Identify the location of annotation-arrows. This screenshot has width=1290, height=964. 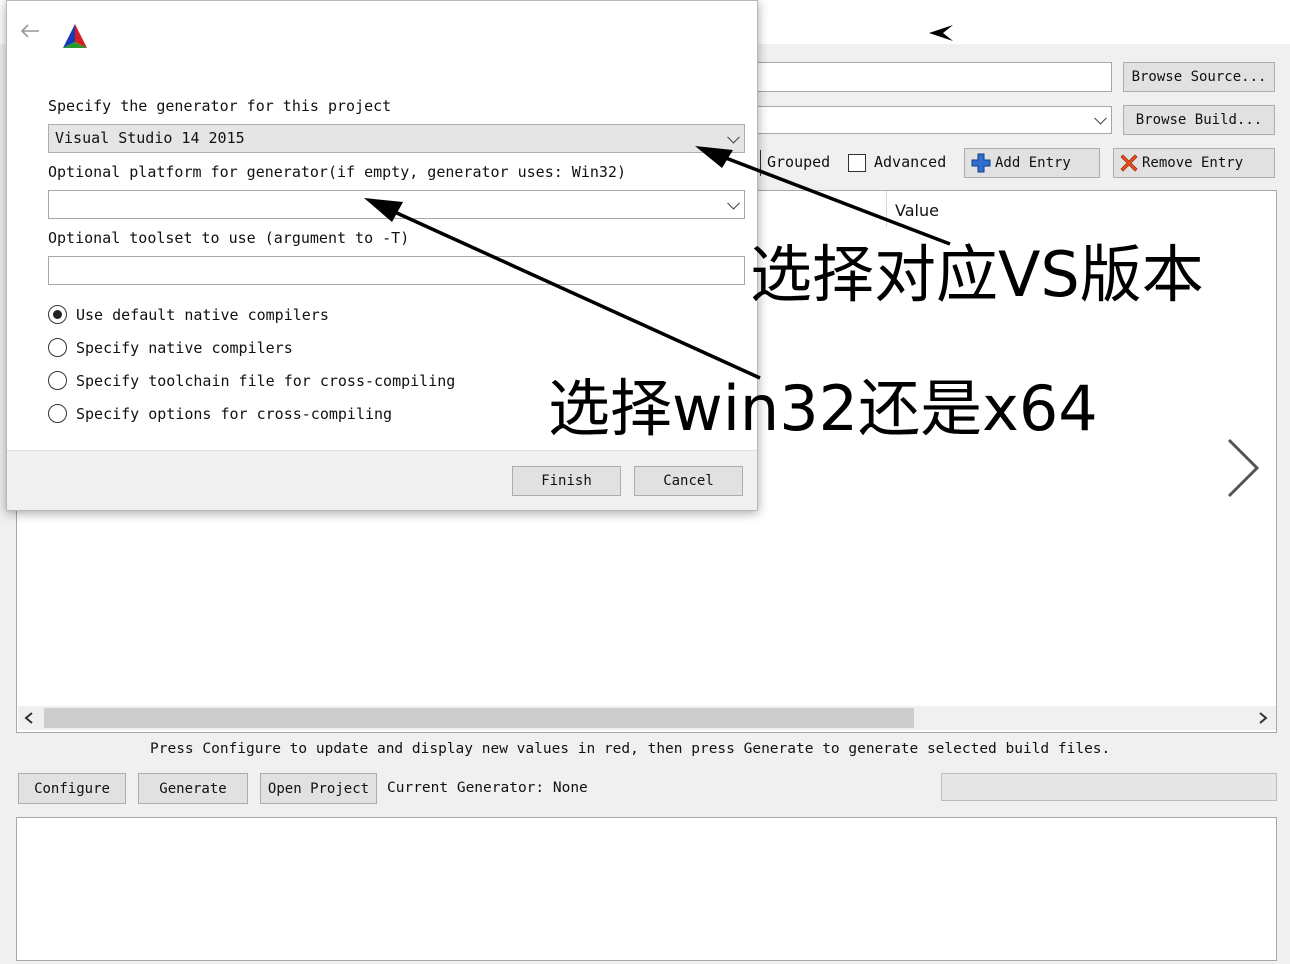
(657, 263).